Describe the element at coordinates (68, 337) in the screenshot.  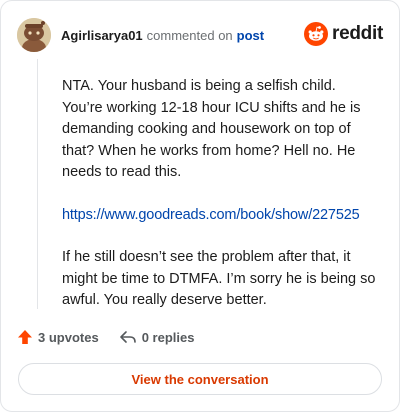
I see `upvotes-count: 3 upvotes` at that location.